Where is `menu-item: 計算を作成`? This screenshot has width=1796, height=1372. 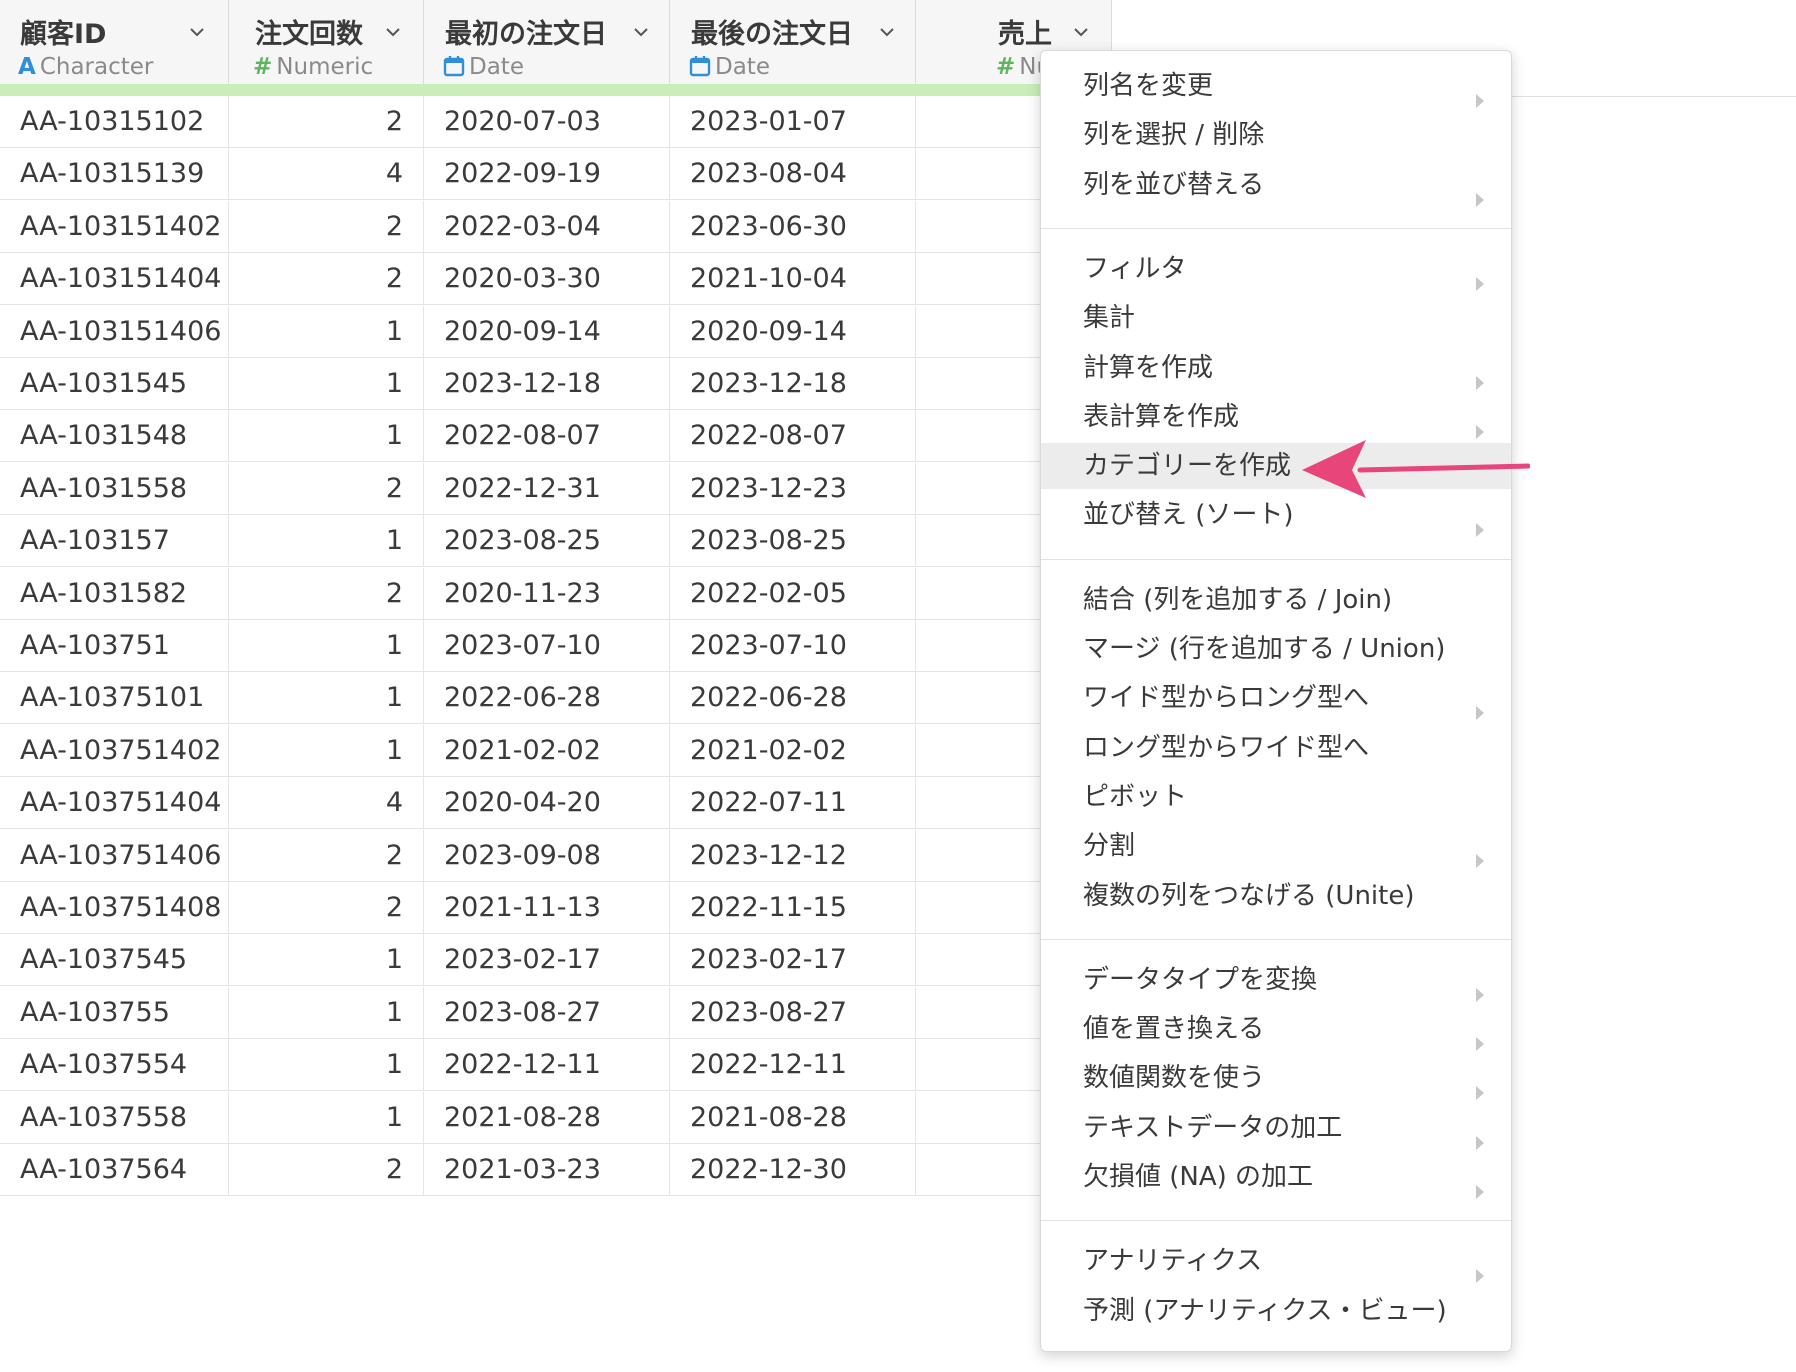
menu-item: 計算を作成 is located at coordinates (1276, 368).